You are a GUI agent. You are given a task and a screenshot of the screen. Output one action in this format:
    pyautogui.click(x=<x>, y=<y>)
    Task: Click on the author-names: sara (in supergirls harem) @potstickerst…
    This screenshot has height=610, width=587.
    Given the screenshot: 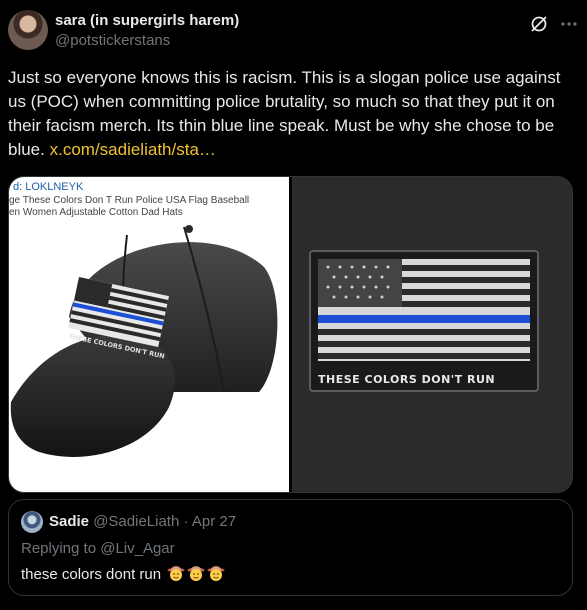 What is the action you would take?
    pyautogui.click(x=147, y=31)
    